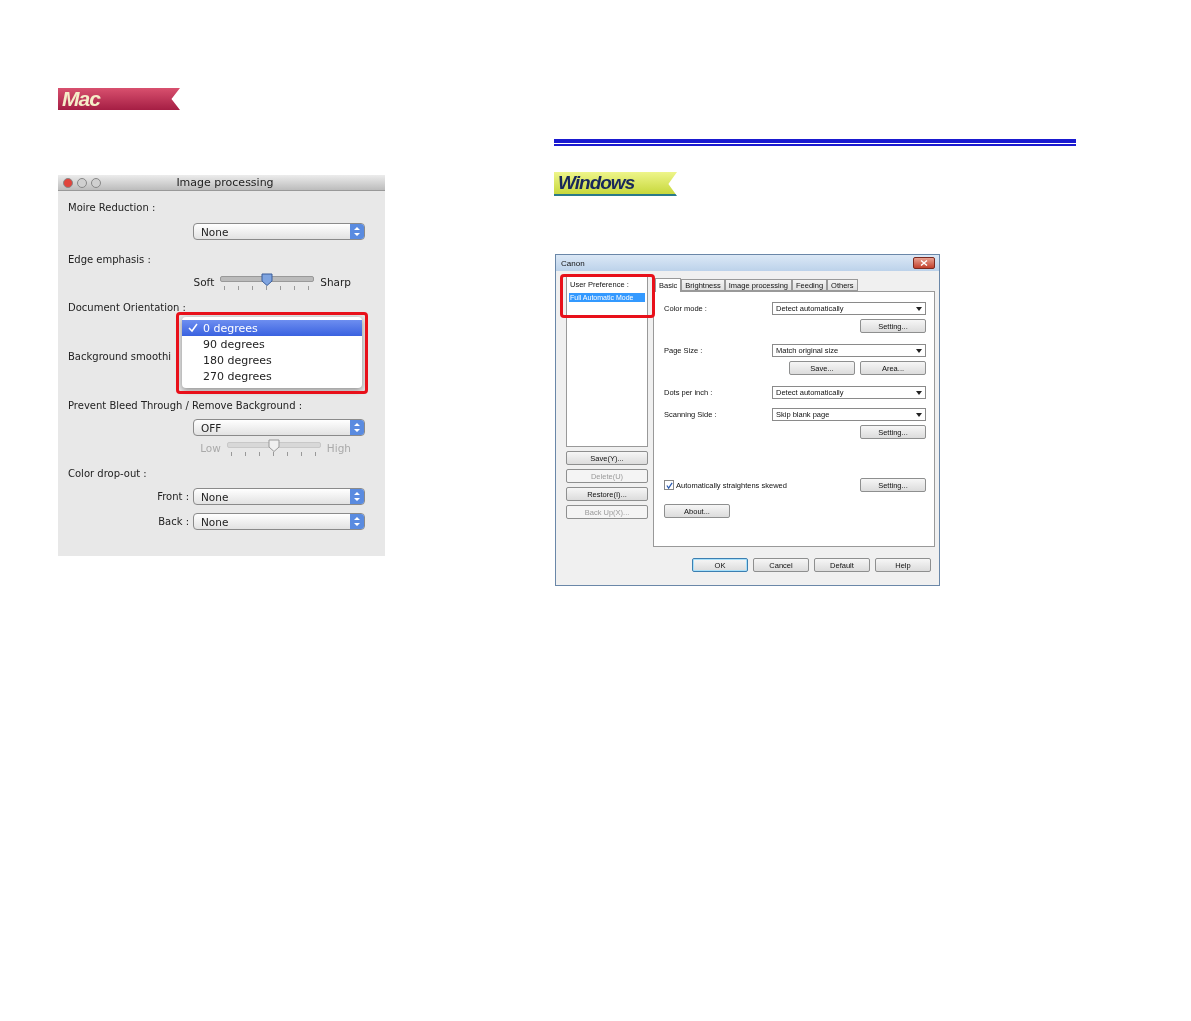 This screenshot has width=1191, height=1021. I want to click on slider-max-label: High, so click(338, 448).